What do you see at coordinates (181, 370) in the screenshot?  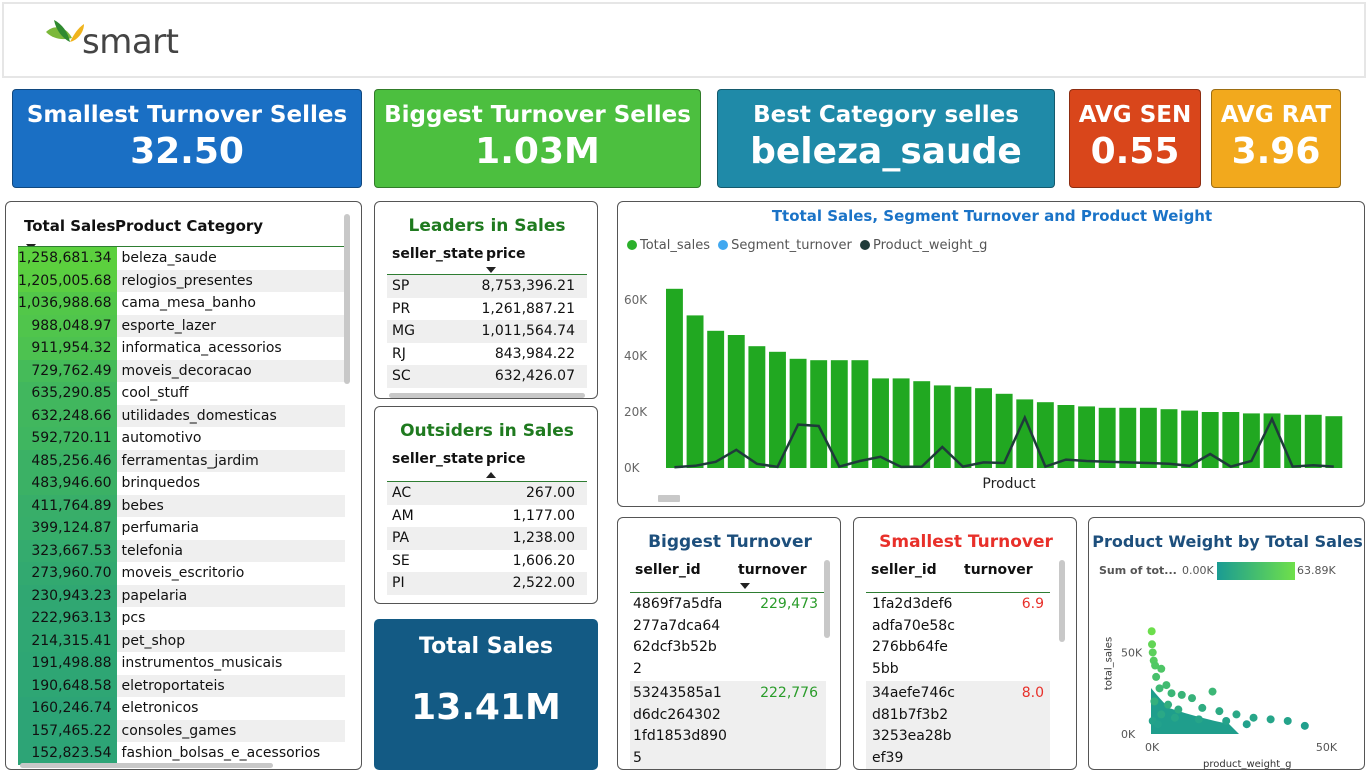 I see `table-row: 729,762.49 moveis_decoracao` at bounding box center [181, 370].